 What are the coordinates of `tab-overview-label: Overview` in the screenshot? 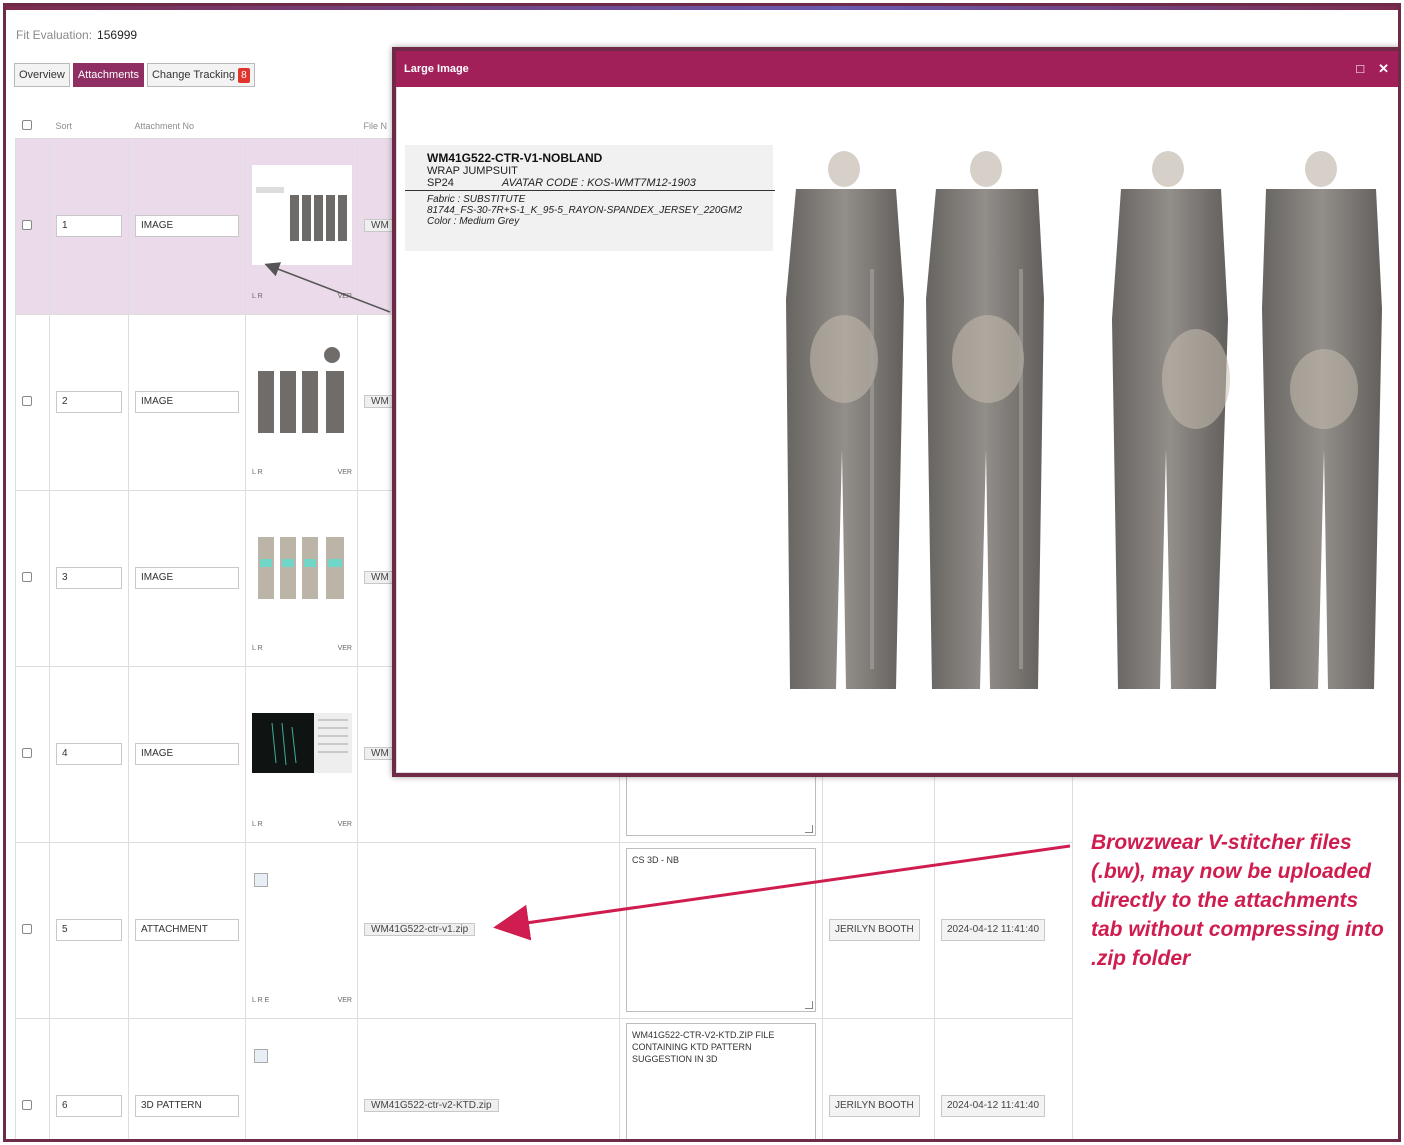 It's located at (42, 75).